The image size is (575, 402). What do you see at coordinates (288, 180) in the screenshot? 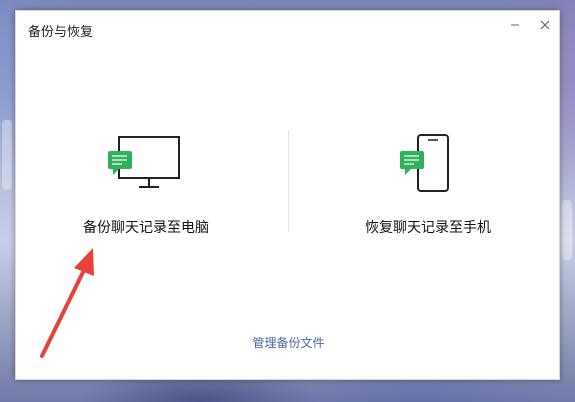
I see `option-divider` at bounding box center [288, 180].